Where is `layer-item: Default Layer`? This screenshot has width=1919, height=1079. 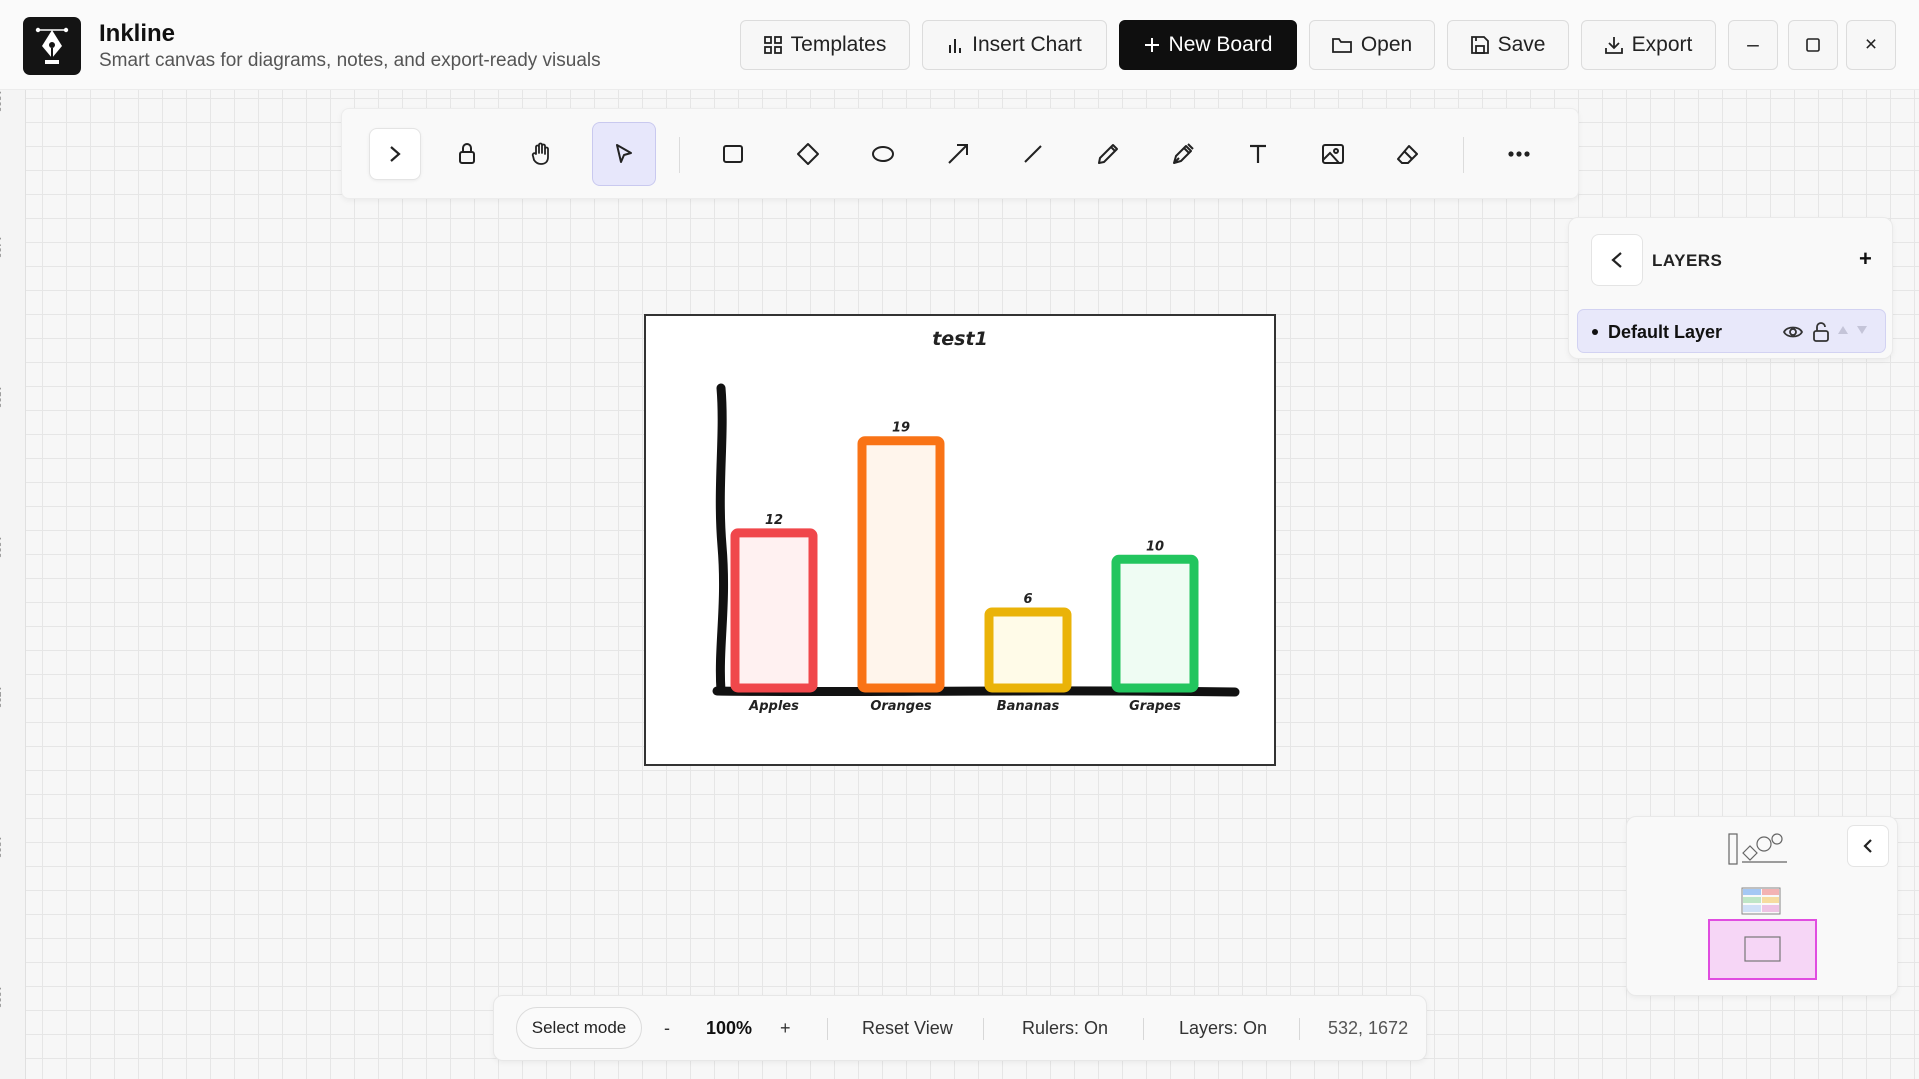 layer-item: Default Layer is located at coordinates (1731, 331).